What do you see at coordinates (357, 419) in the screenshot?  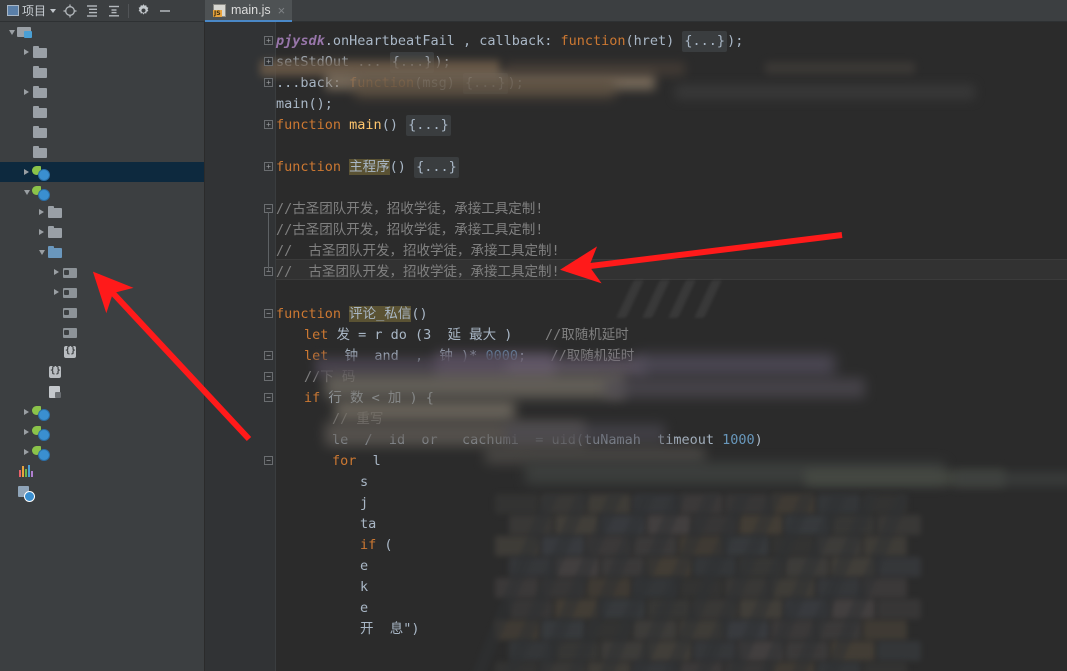 I see `code-line: // 重写` at bounding box center [357, 419].